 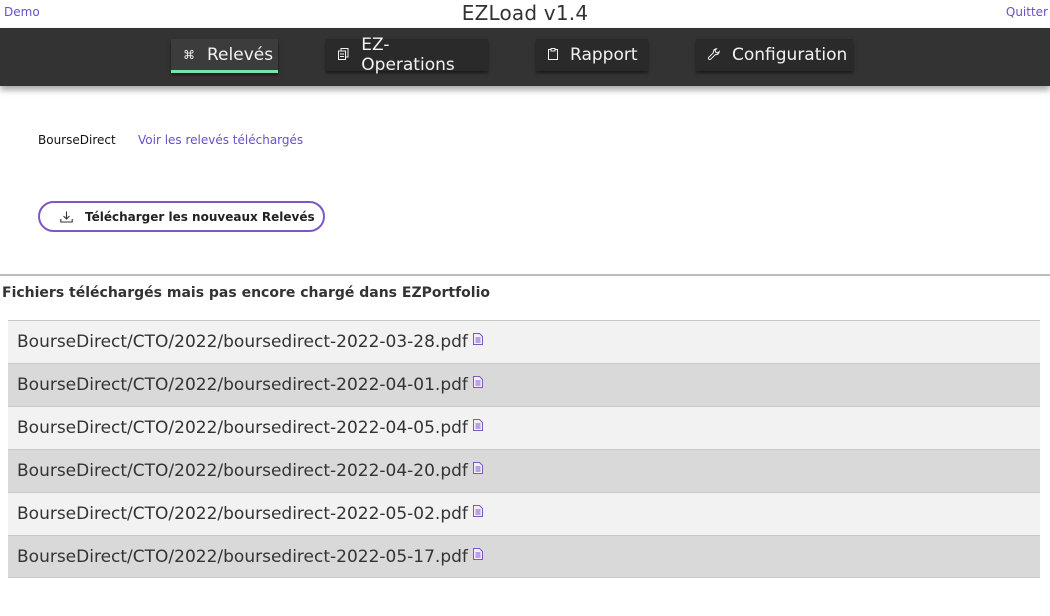 What do you see at coordinates (790, 55) in the screenshot?
I see `tab-label: Configuration` at bounding box center [790, 55].